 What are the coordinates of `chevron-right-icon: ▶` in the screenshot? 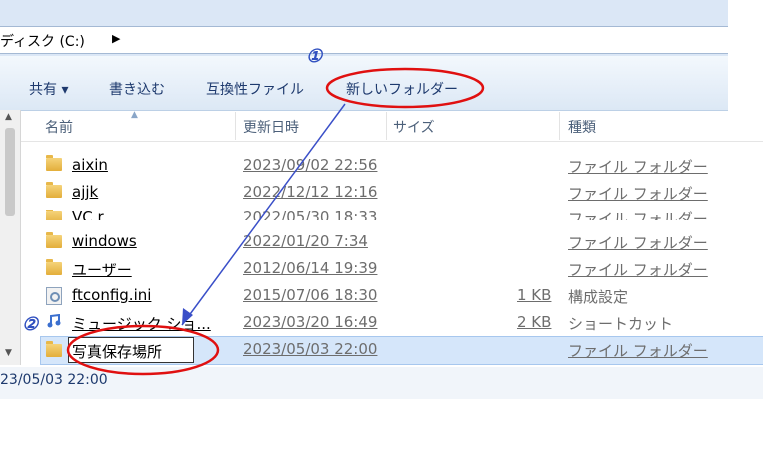 It's located at (116, 38).